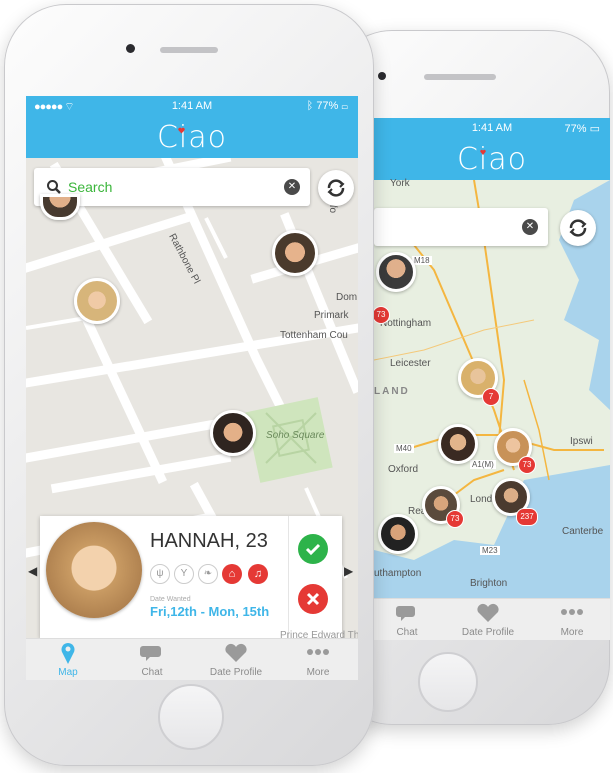 The height and width of the screenshot is (773, 613). What do you see at coordinates (295, 435) in the screenshot?
I see `map-label-square: Soho Square` at bounding box center [295, 435].